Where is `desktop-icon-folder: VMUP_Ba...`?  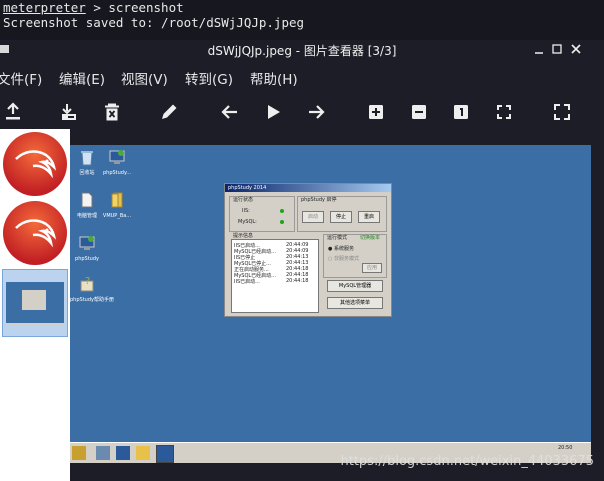
desktop-icon-folder: VMUP_Ba... is located at coordinates (117, 205).